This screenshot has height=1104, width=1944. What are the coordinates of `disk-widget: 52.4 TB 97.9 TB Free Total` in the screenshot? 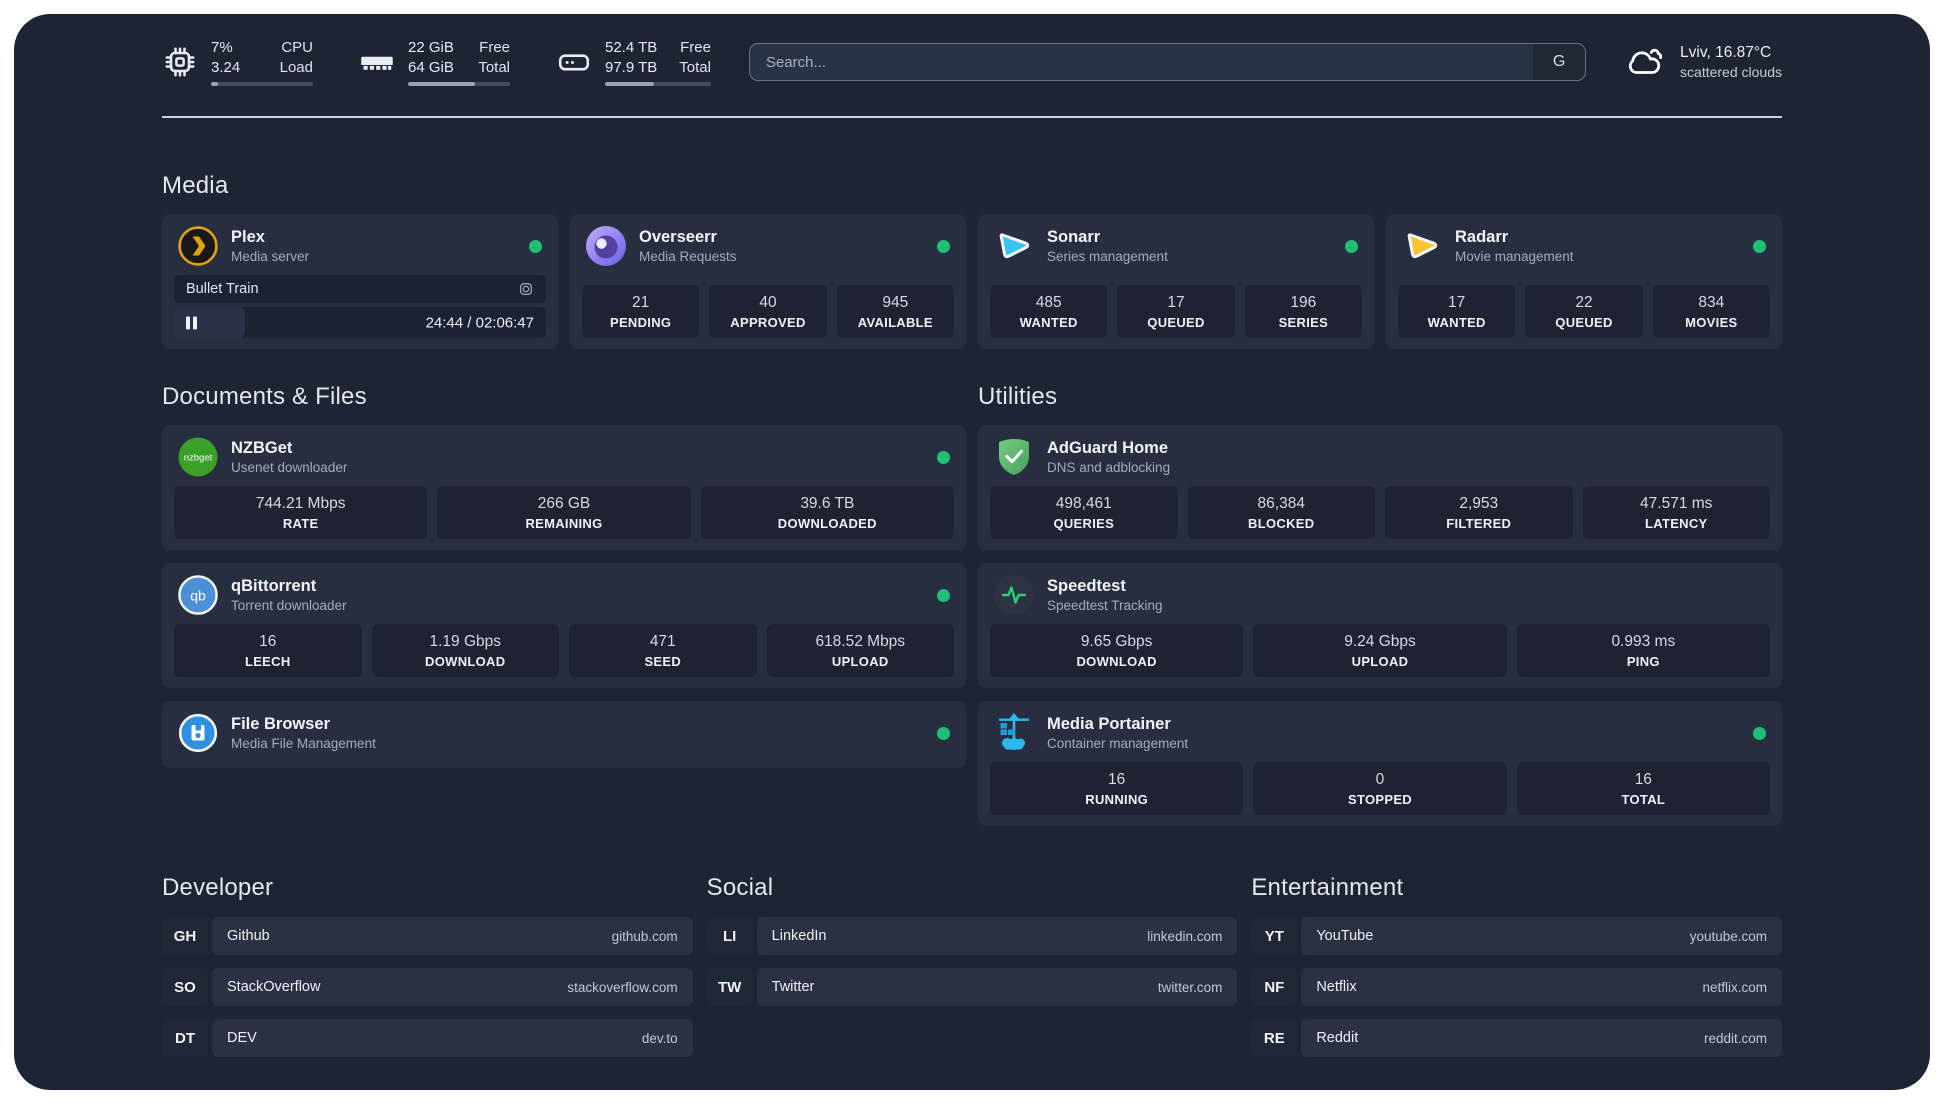 It's located at (633, 62).